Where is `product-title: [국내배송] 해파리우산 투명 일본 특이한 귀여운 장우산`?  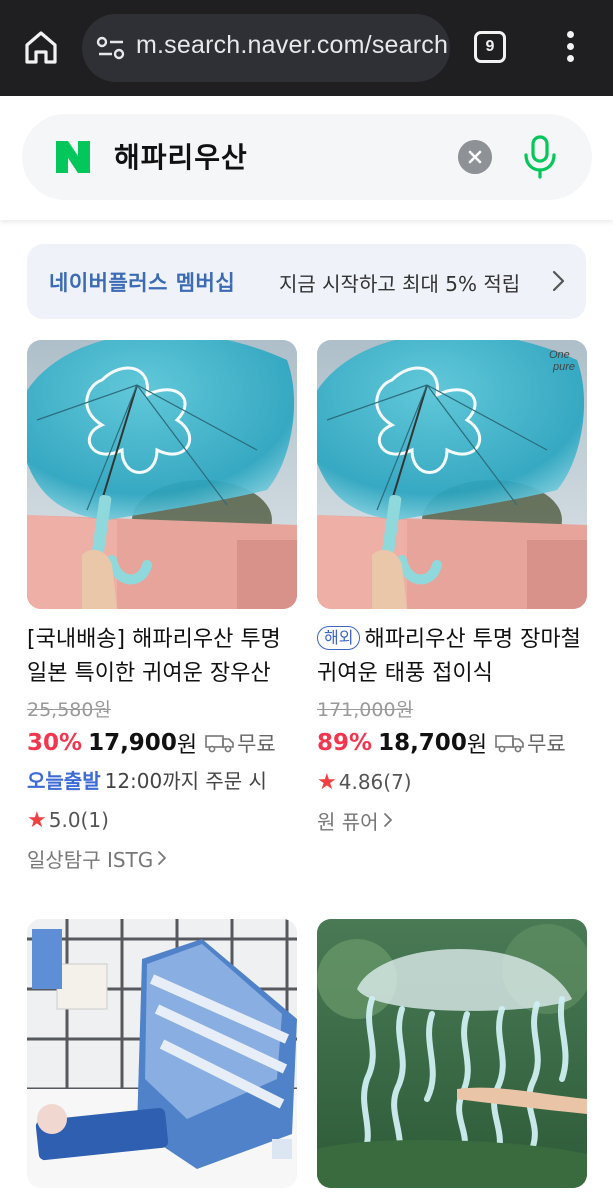
product-title: [국내배송] 해파리우산 투명 일본 특이한 귀여운 장우산 is located at coordinates (162, 657).